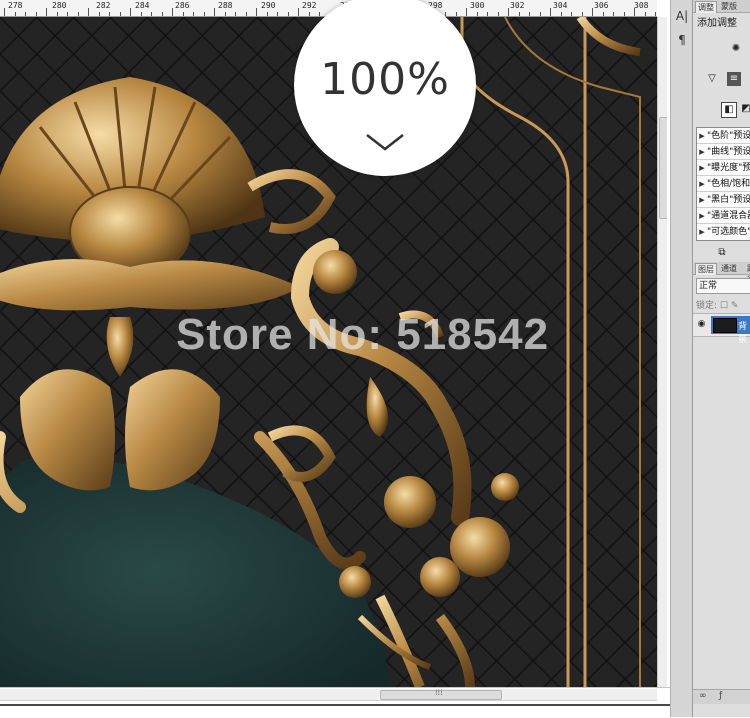 Image resolution: width=750 pixels, height=718 pixels. Describe the element at coordinates (182, 5) in the screenshot. I see `ruler-label: 286` at that location.